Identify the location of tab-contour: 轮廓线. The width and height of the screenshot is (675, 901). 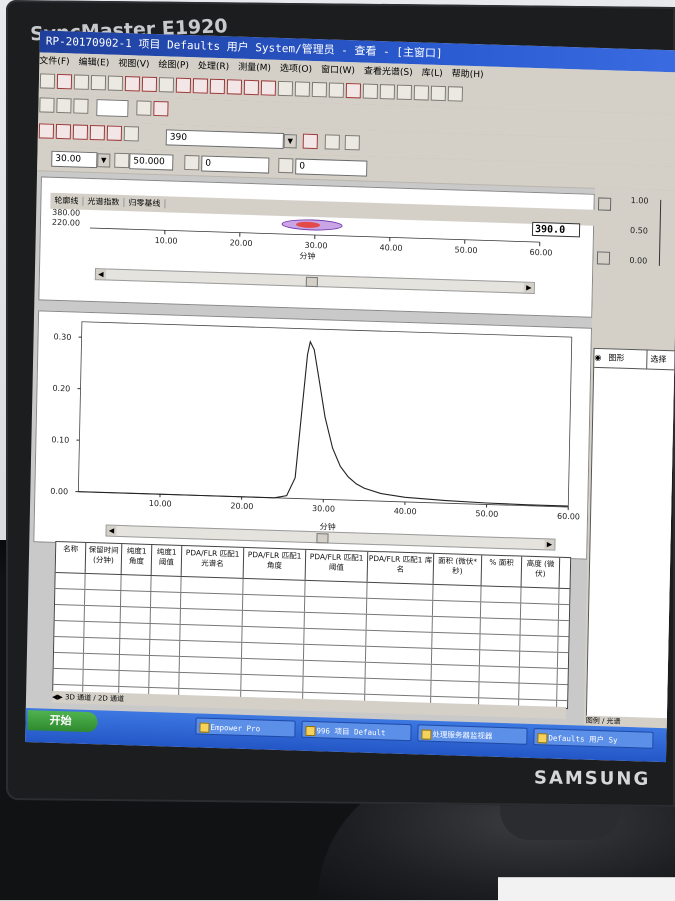
(66, 201).